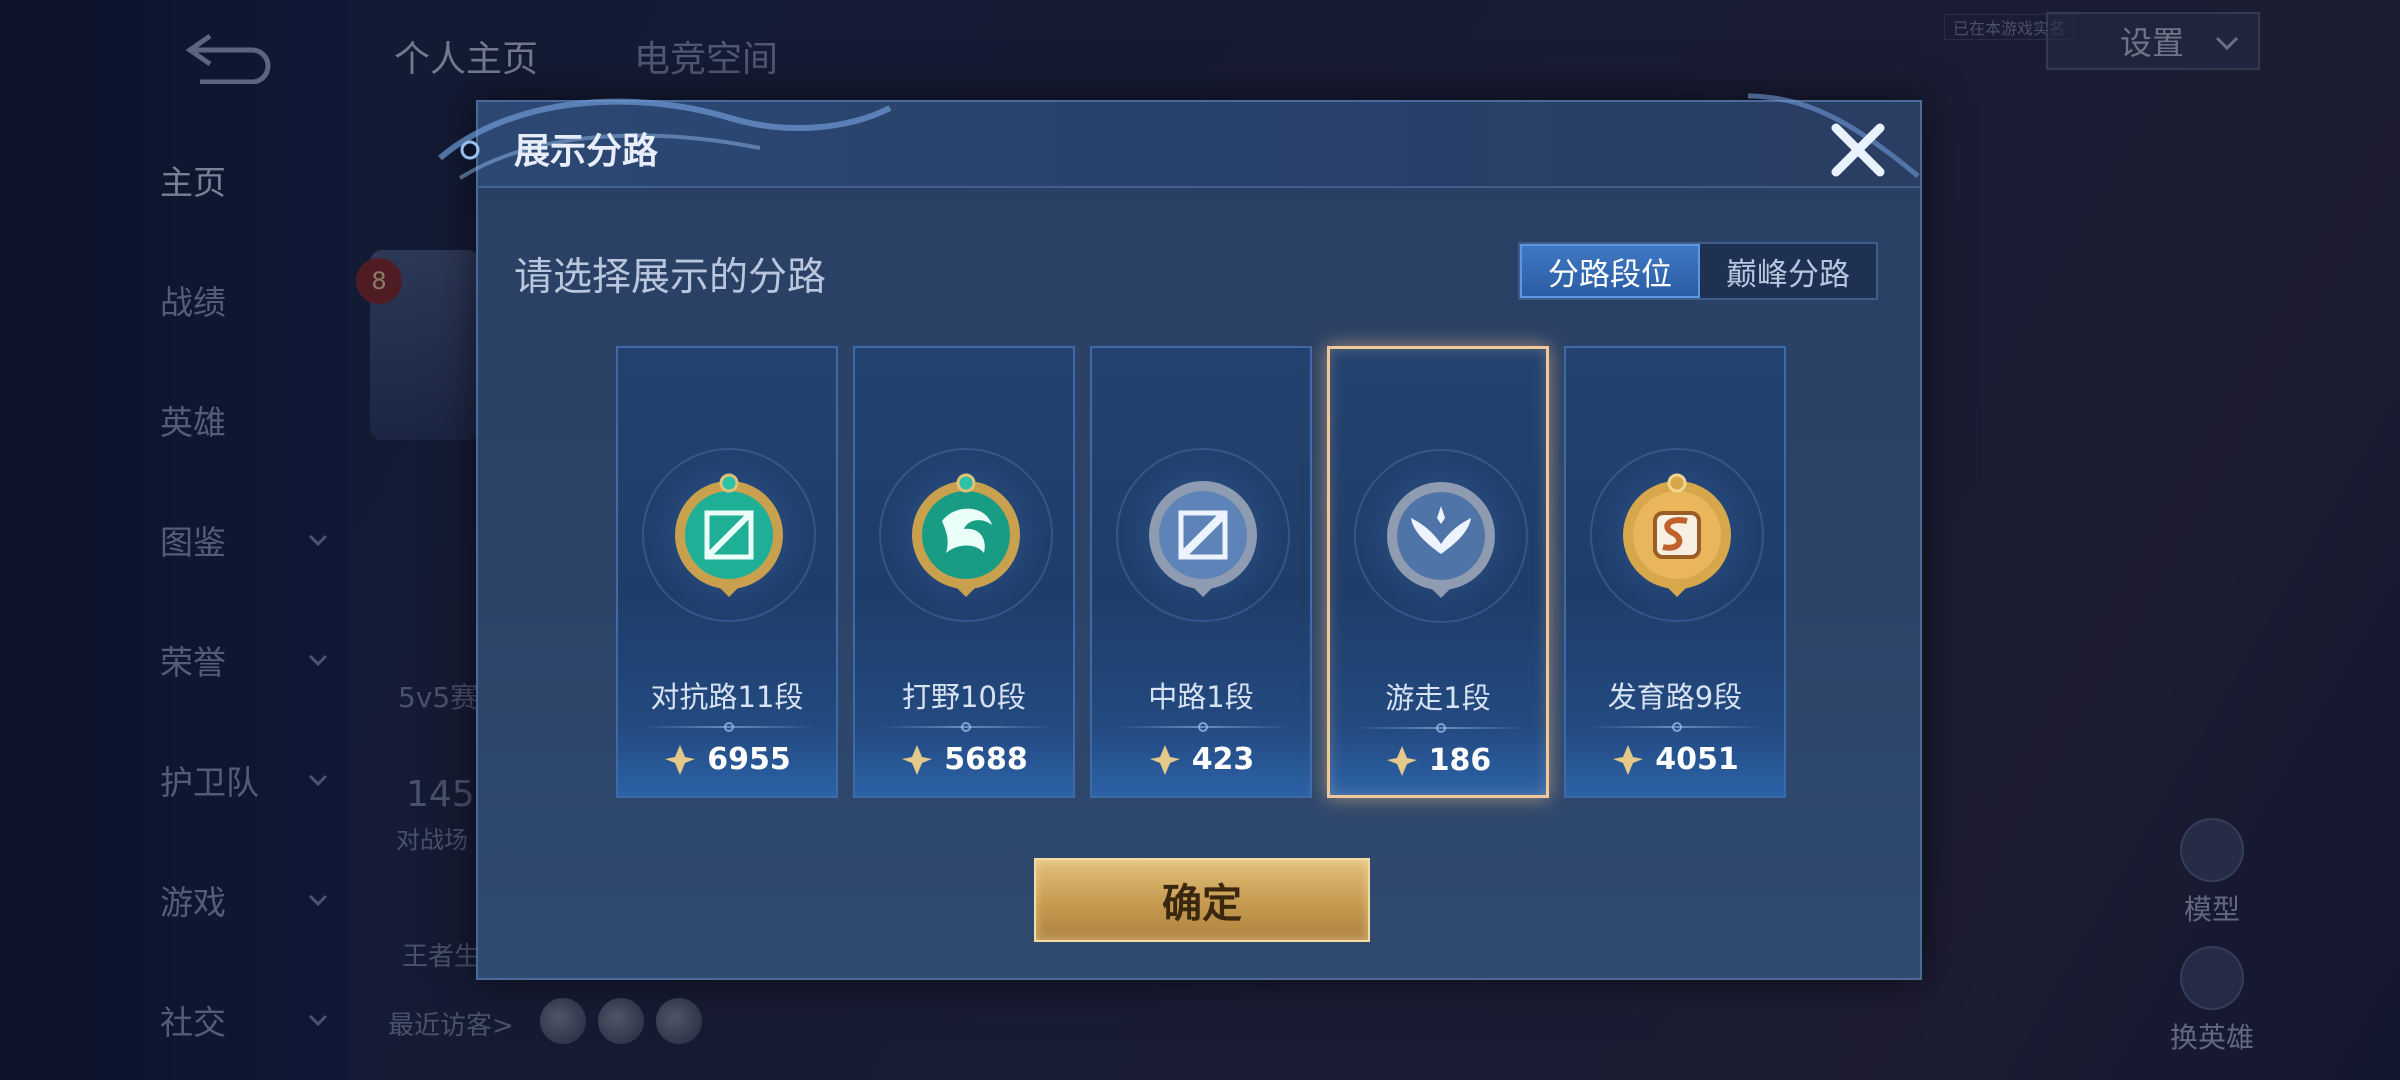 The height and width of the screenshot is (1080, 2400). Describe the element at coordinates (586, 151) in the screenshot. I see `dialog-title: 展示分路` at that location.